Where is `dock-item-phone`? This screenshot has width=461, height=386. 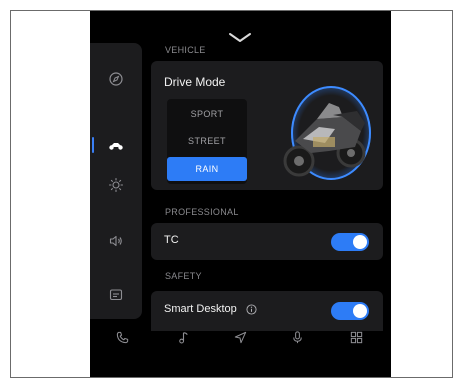 dock-item-phone is located at coordinates (122, 337).